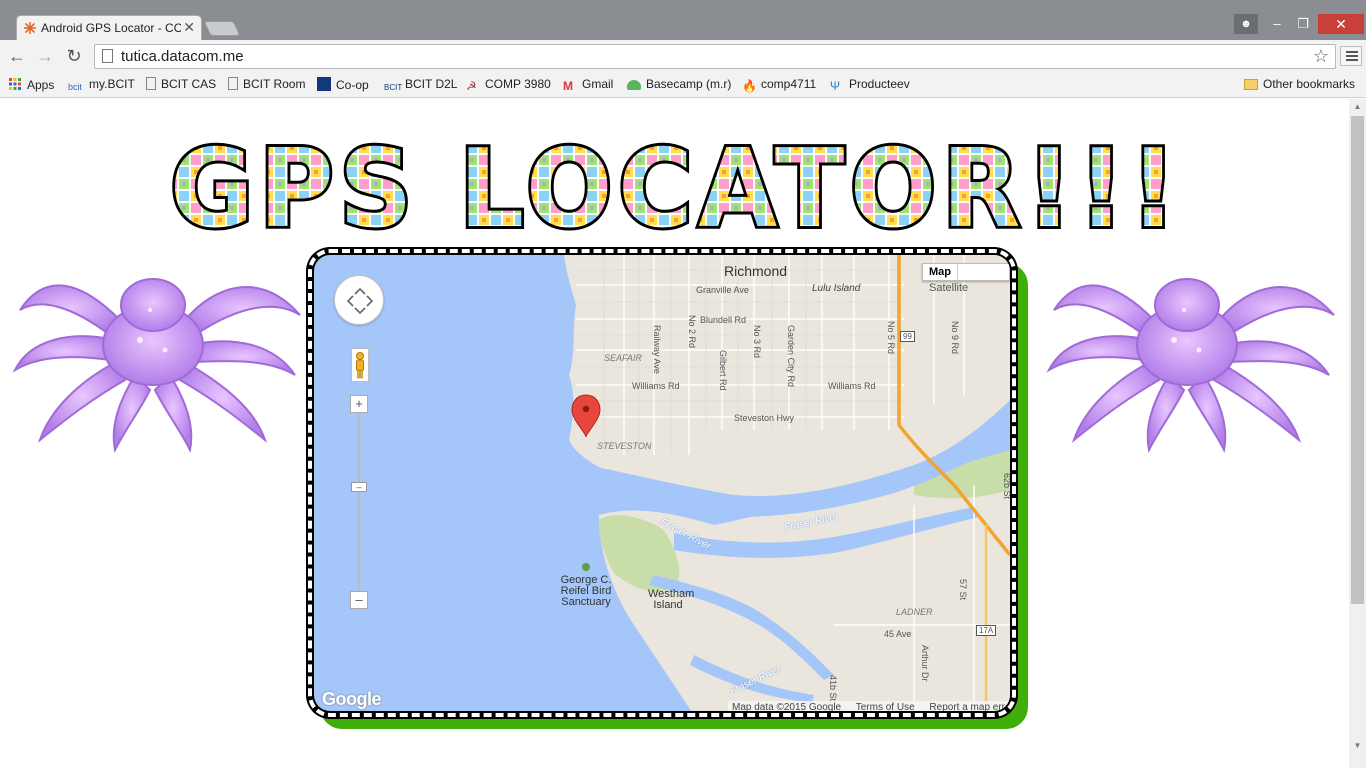 Image resolution: width=1366 pixels, height=768 pixels. What do you see at coordinates (1341, 24) in the screenshot?
I see `window-close-icon: ✕` at bounding box center [1341, 24].